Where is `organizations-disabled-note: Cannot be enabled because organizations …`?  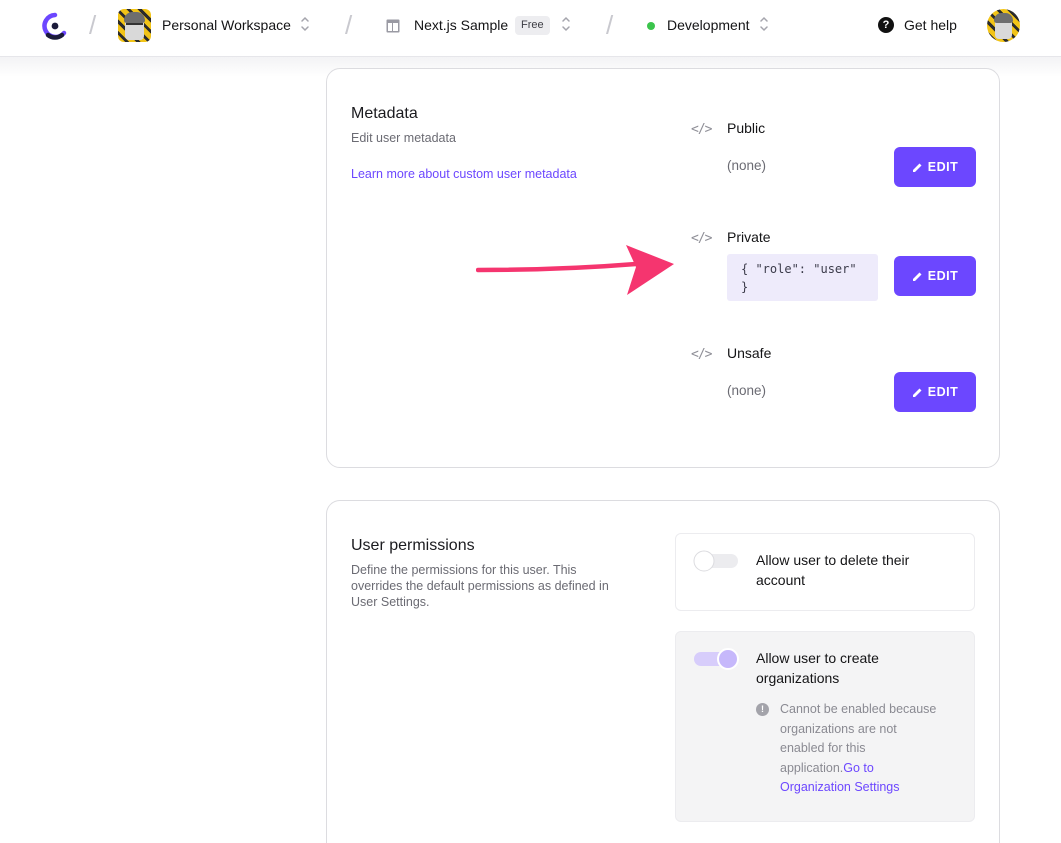 organizations-disabled-note: Cannot be enabled because organizations … is located at coordinates (872, 749).